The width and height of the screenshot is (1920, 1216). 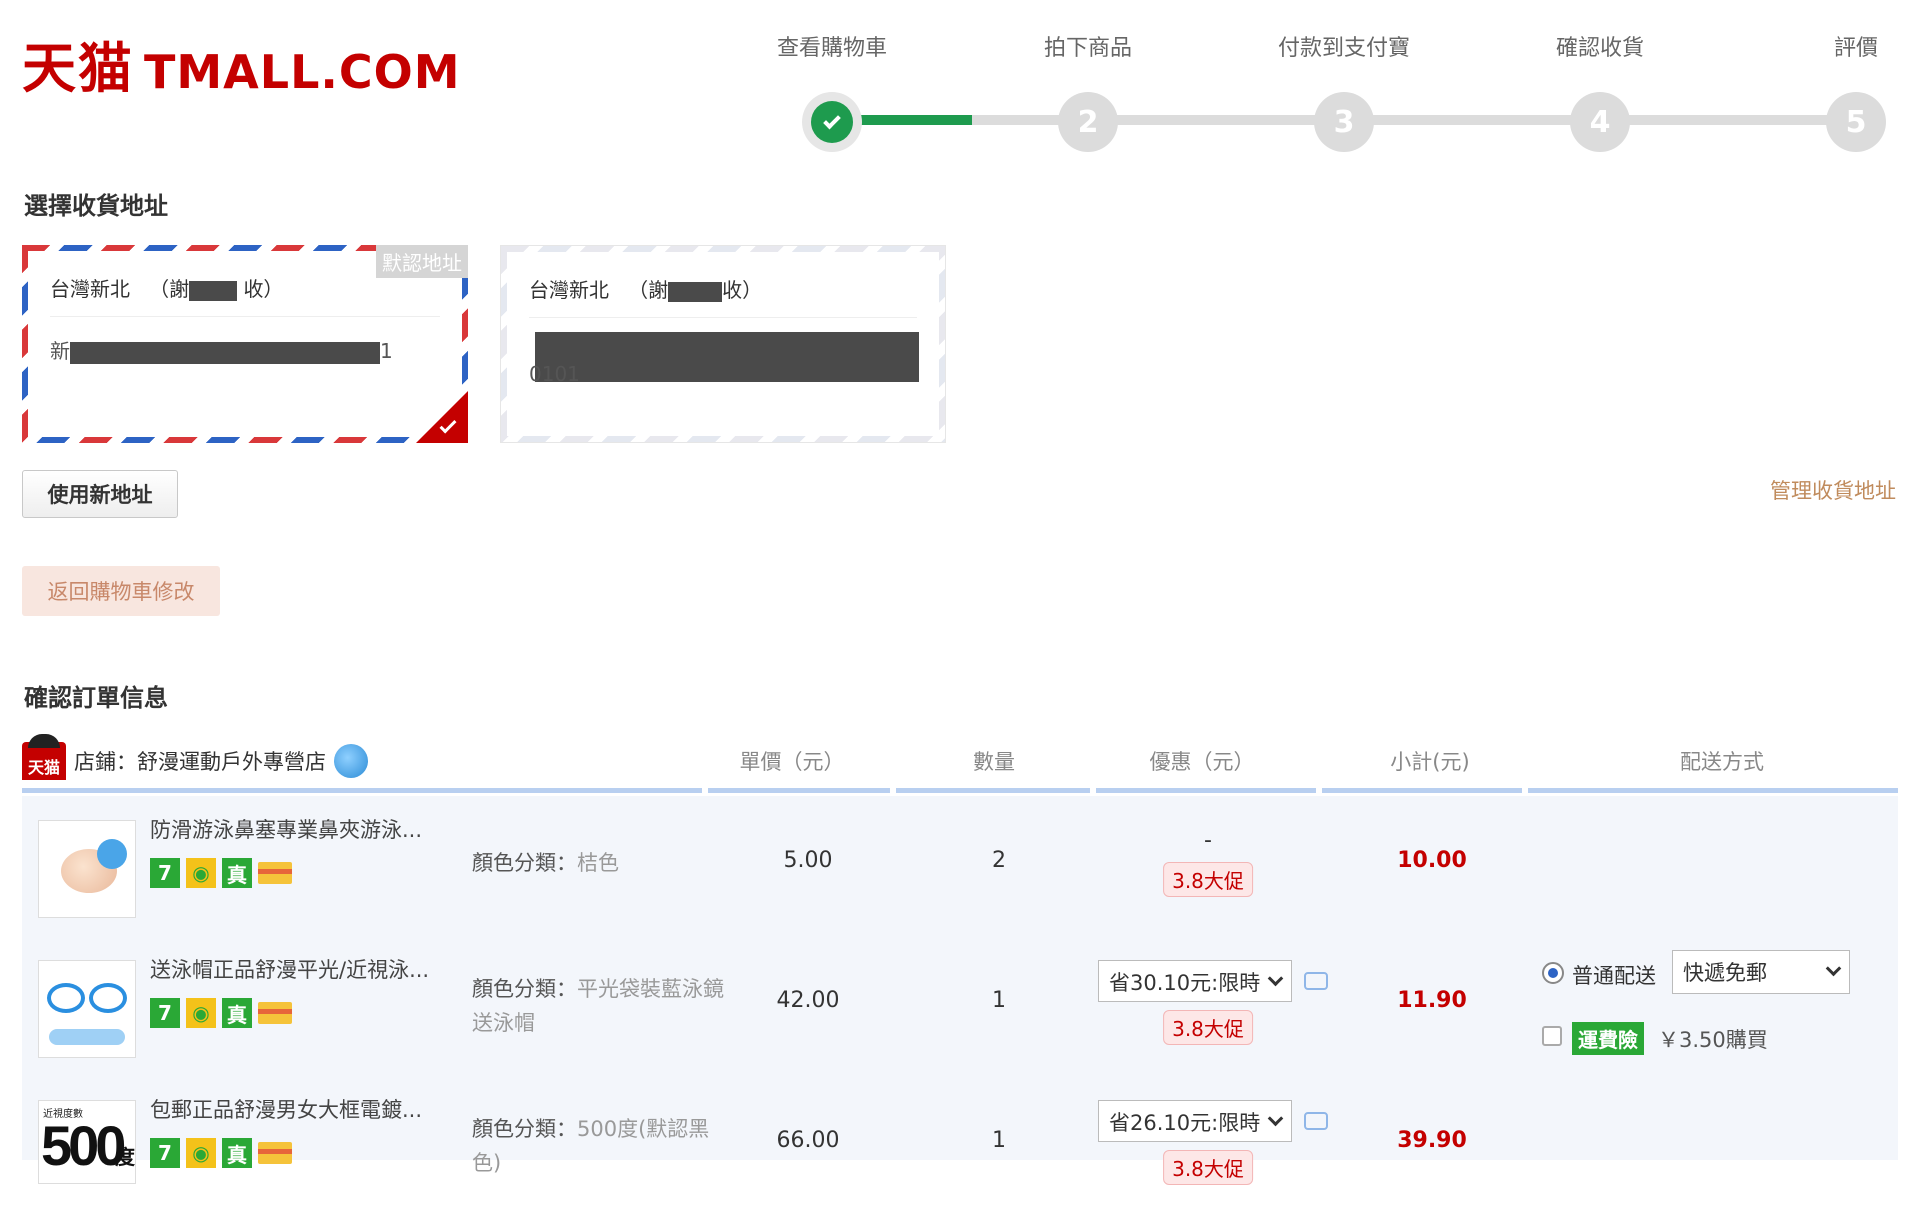 I want to click on subtotal: 11.90, so click(x=1432, y=1000).